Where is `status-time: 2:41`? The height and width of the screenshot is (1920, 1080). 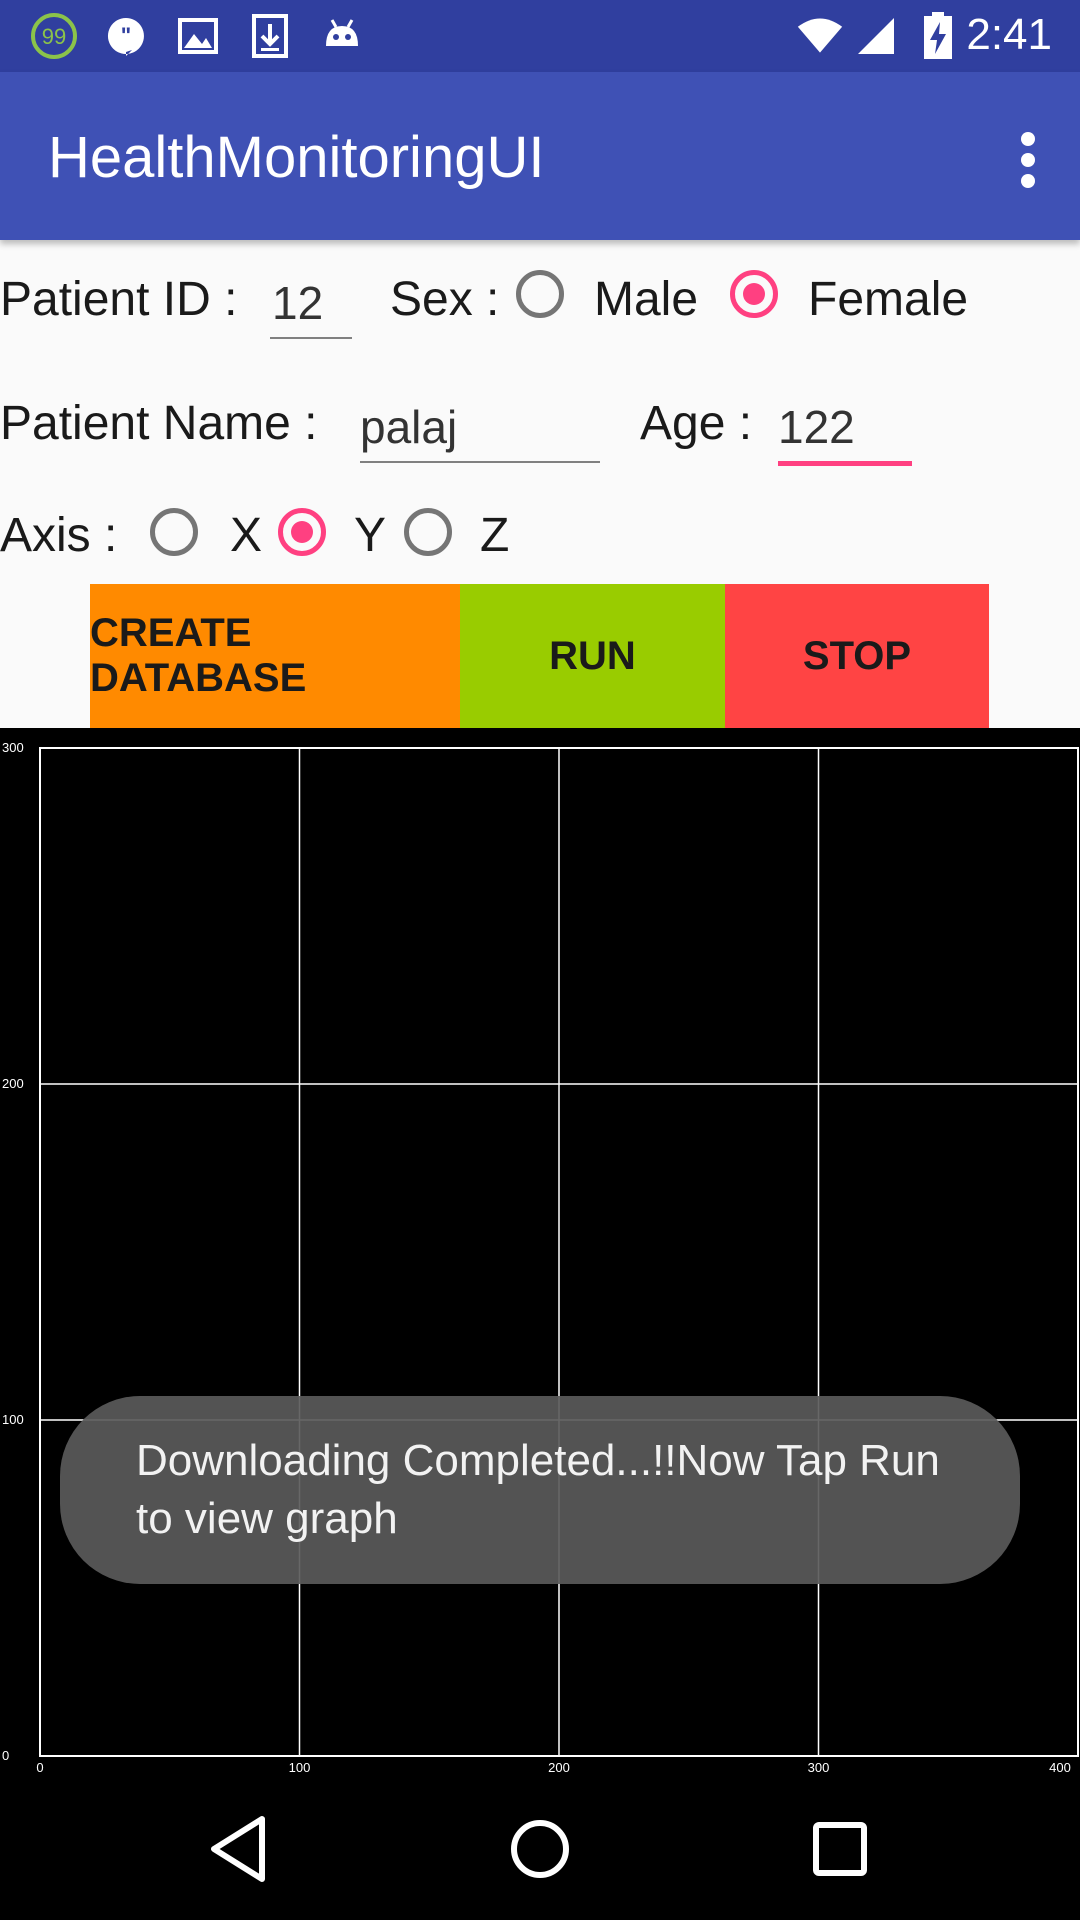 status-time: 2:41 is located at coordinates (1009, 34).